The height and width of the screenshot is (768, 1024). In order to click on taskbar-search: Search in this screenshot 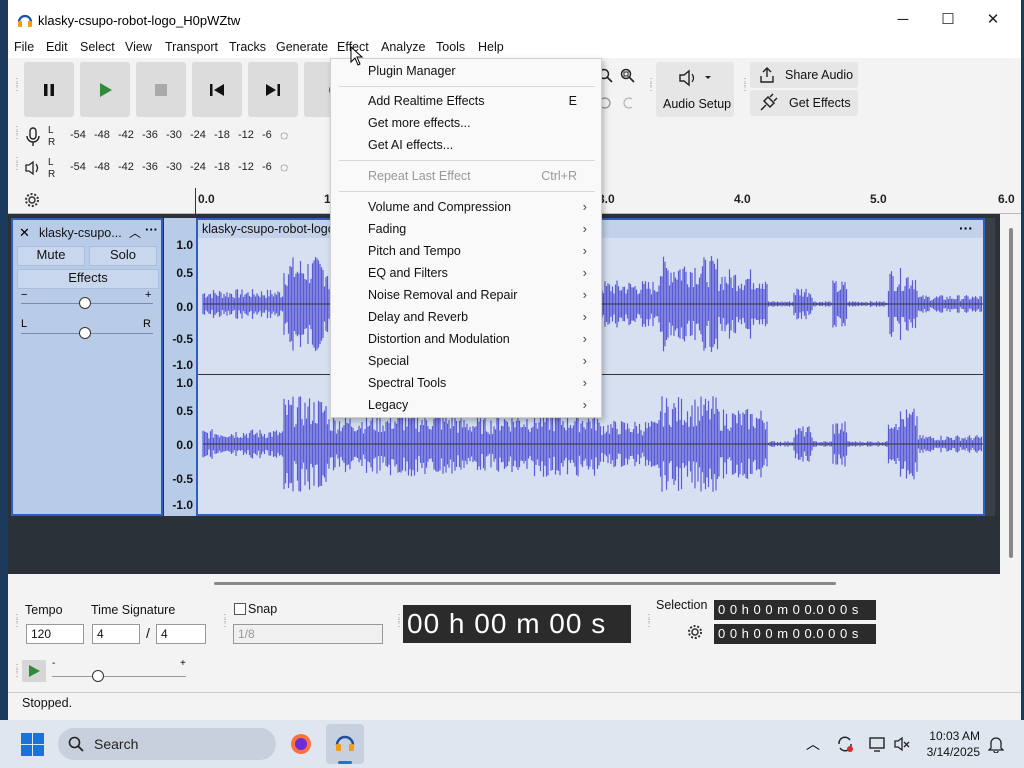, I will do `click(167, 744)`.